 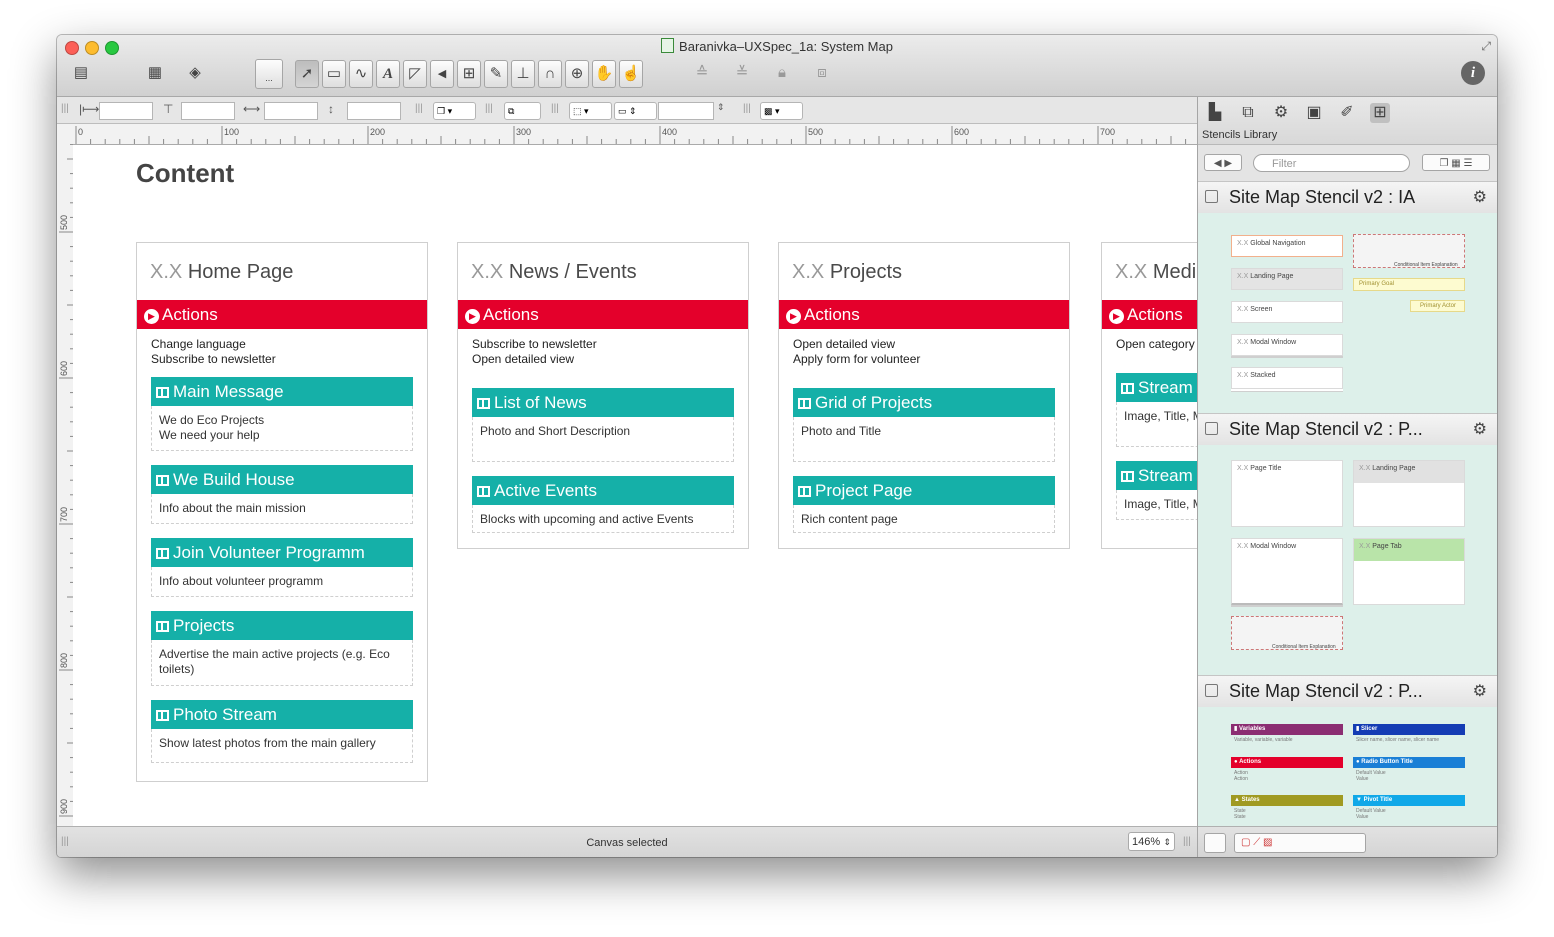 What do you see at coordinates (155, 73) in the screenshot?
I see `table-icon: ▦` at bounding box center [155, 73].